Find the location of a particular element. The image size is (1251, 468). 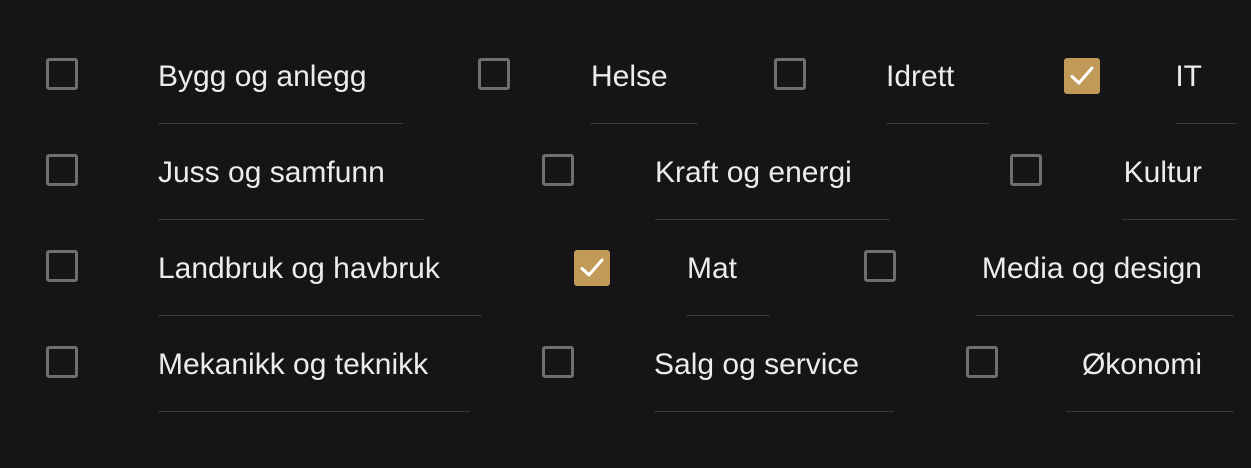

checkbox-bygg-og-anlegg is located at coordinates (62, 74).